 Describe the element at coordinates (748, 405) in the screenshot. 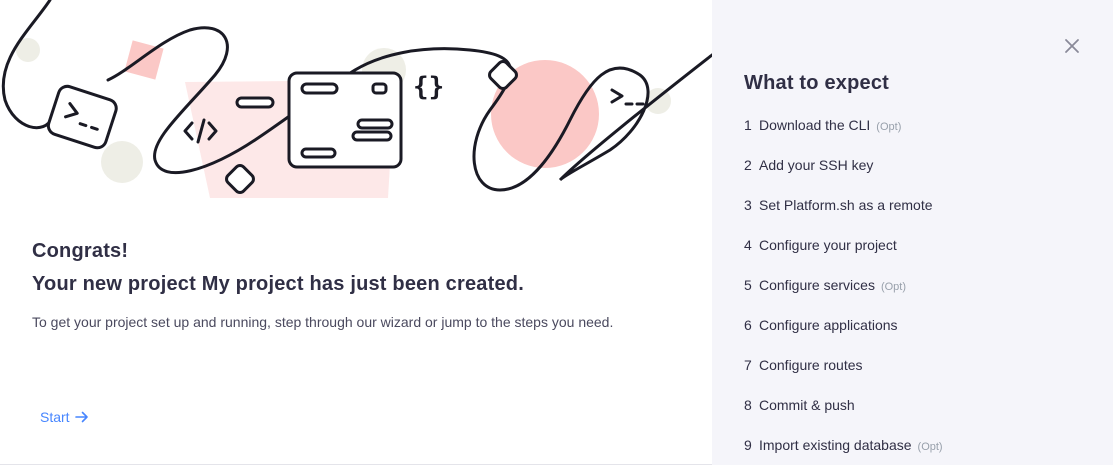

I see `step-number: 8` at that location.